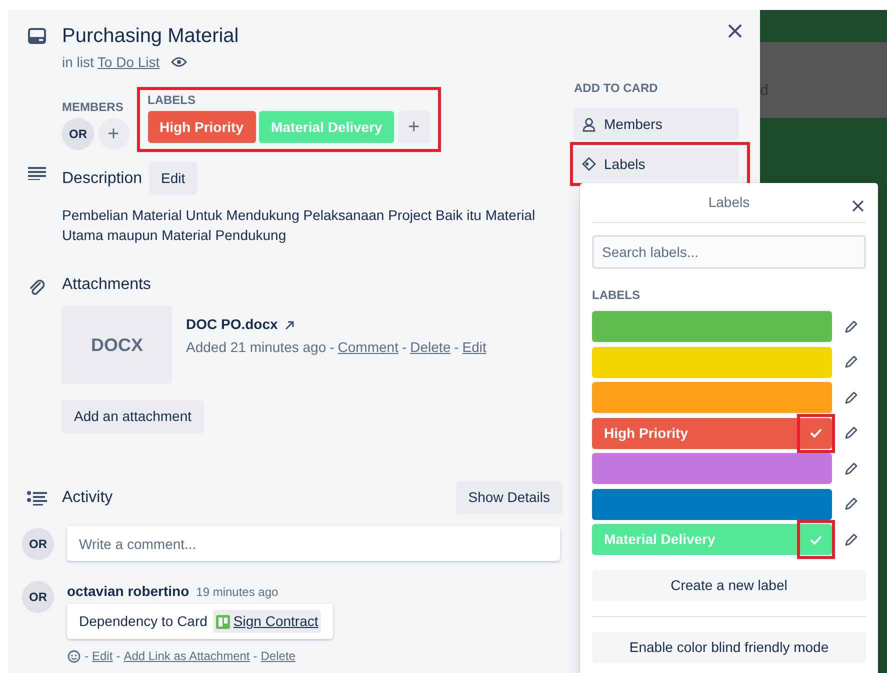  I want to click on attachment-action-link: Delete, so click(430, 347).